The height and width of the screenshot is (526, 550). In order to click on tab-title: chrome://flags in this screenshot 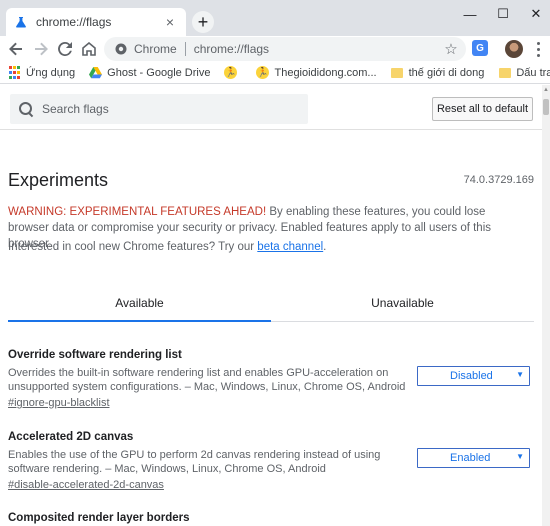, I will do `click(74, 22)`.